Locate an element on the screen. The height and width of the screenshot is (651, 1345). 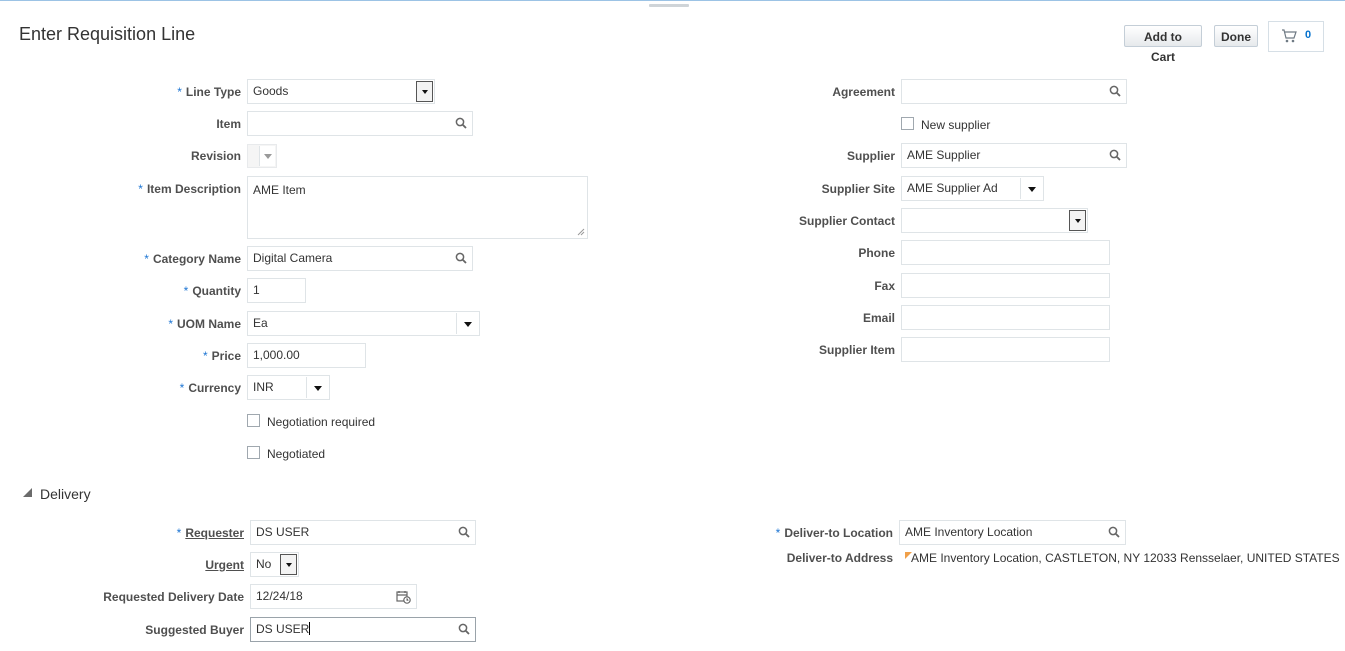
text-cursor is located at coordinates (310, 628).